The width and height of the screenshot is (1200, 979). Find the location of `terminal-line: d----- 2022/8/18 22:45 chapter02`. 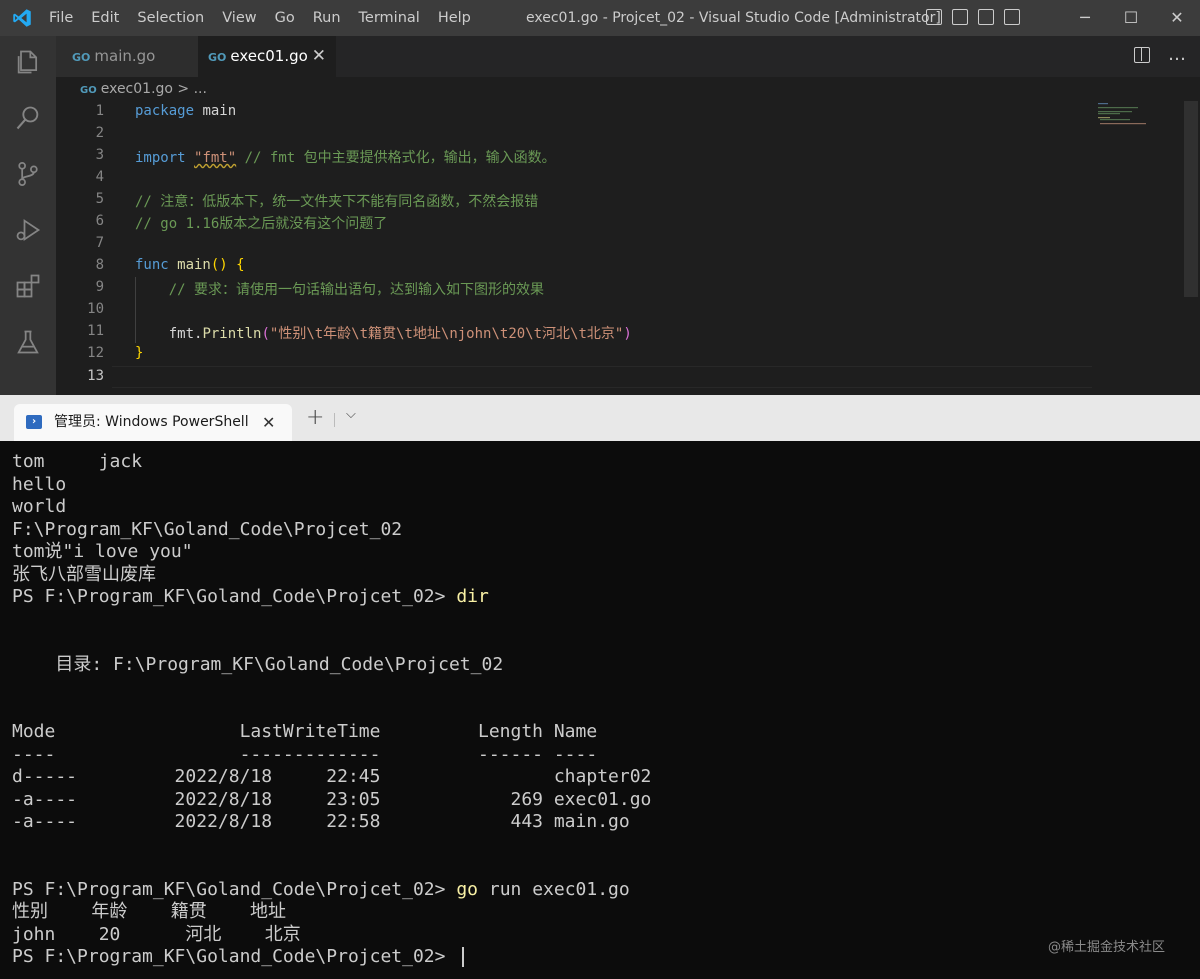

terminal-line: d----- 2022/8/18 22:45 chapter02 is located at coordinates (332, 776).